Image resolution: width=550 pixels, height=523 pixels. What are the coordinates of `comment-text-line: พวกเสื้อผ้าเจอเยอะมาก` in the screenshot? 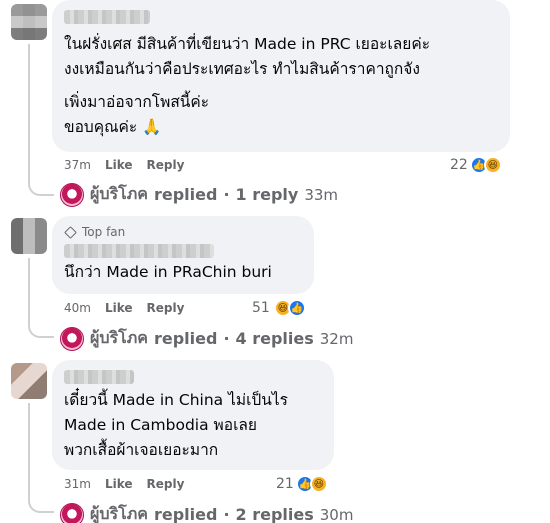 It's located at (141, 450).